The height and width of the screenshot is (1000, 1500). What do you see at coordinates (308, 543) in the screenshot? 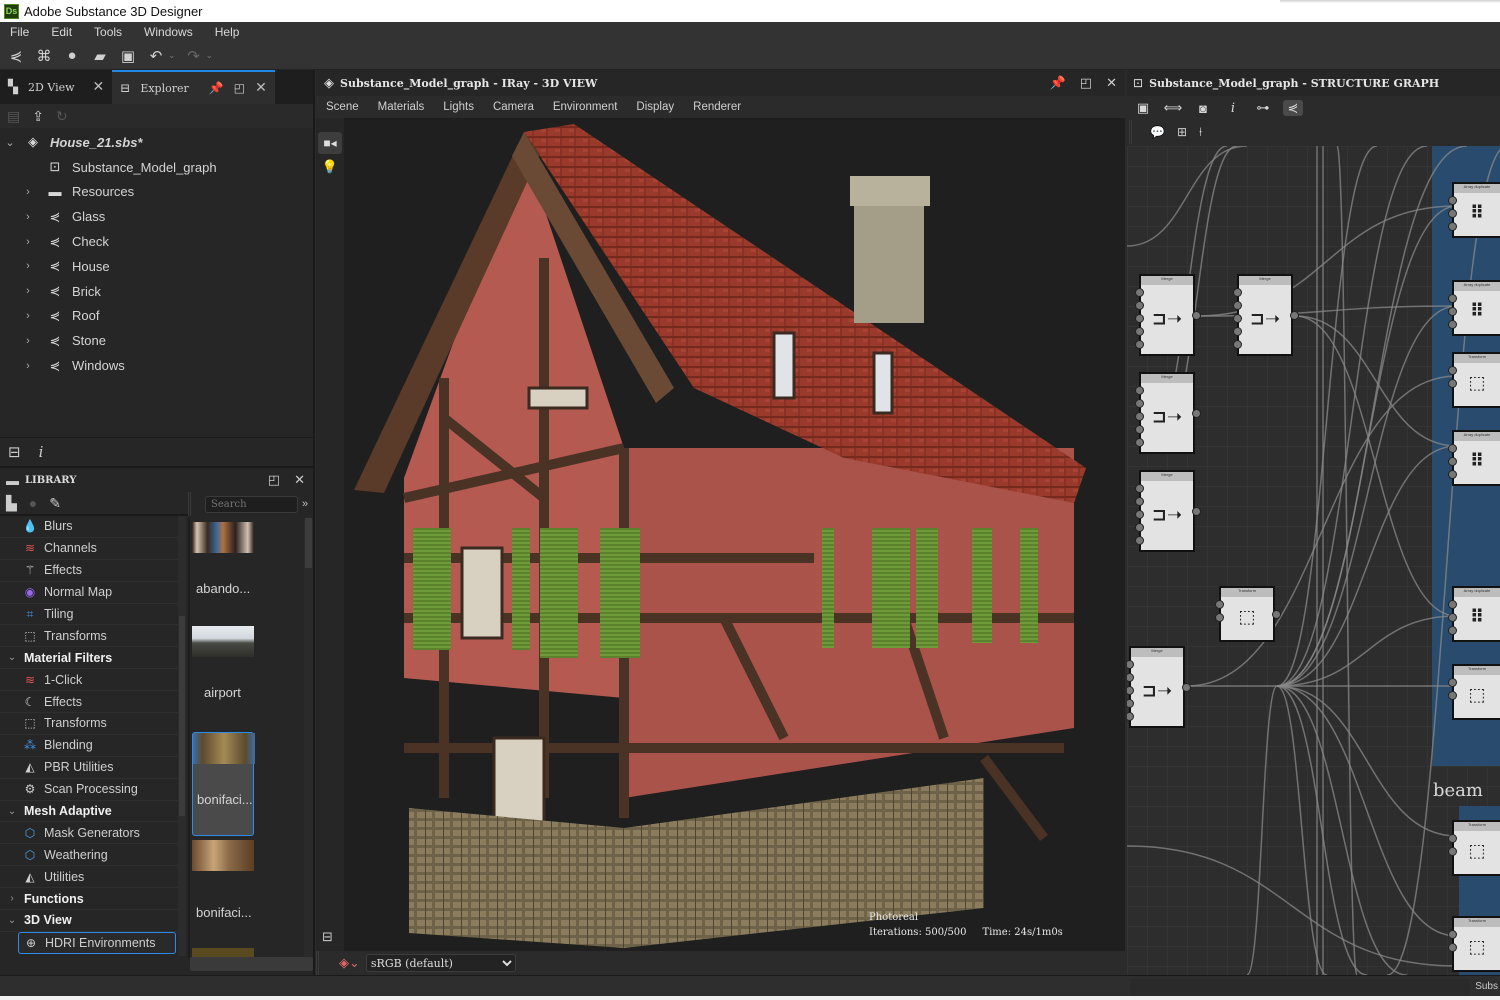
I see `scrollbar-thumb` at bounding box center [308, 543].